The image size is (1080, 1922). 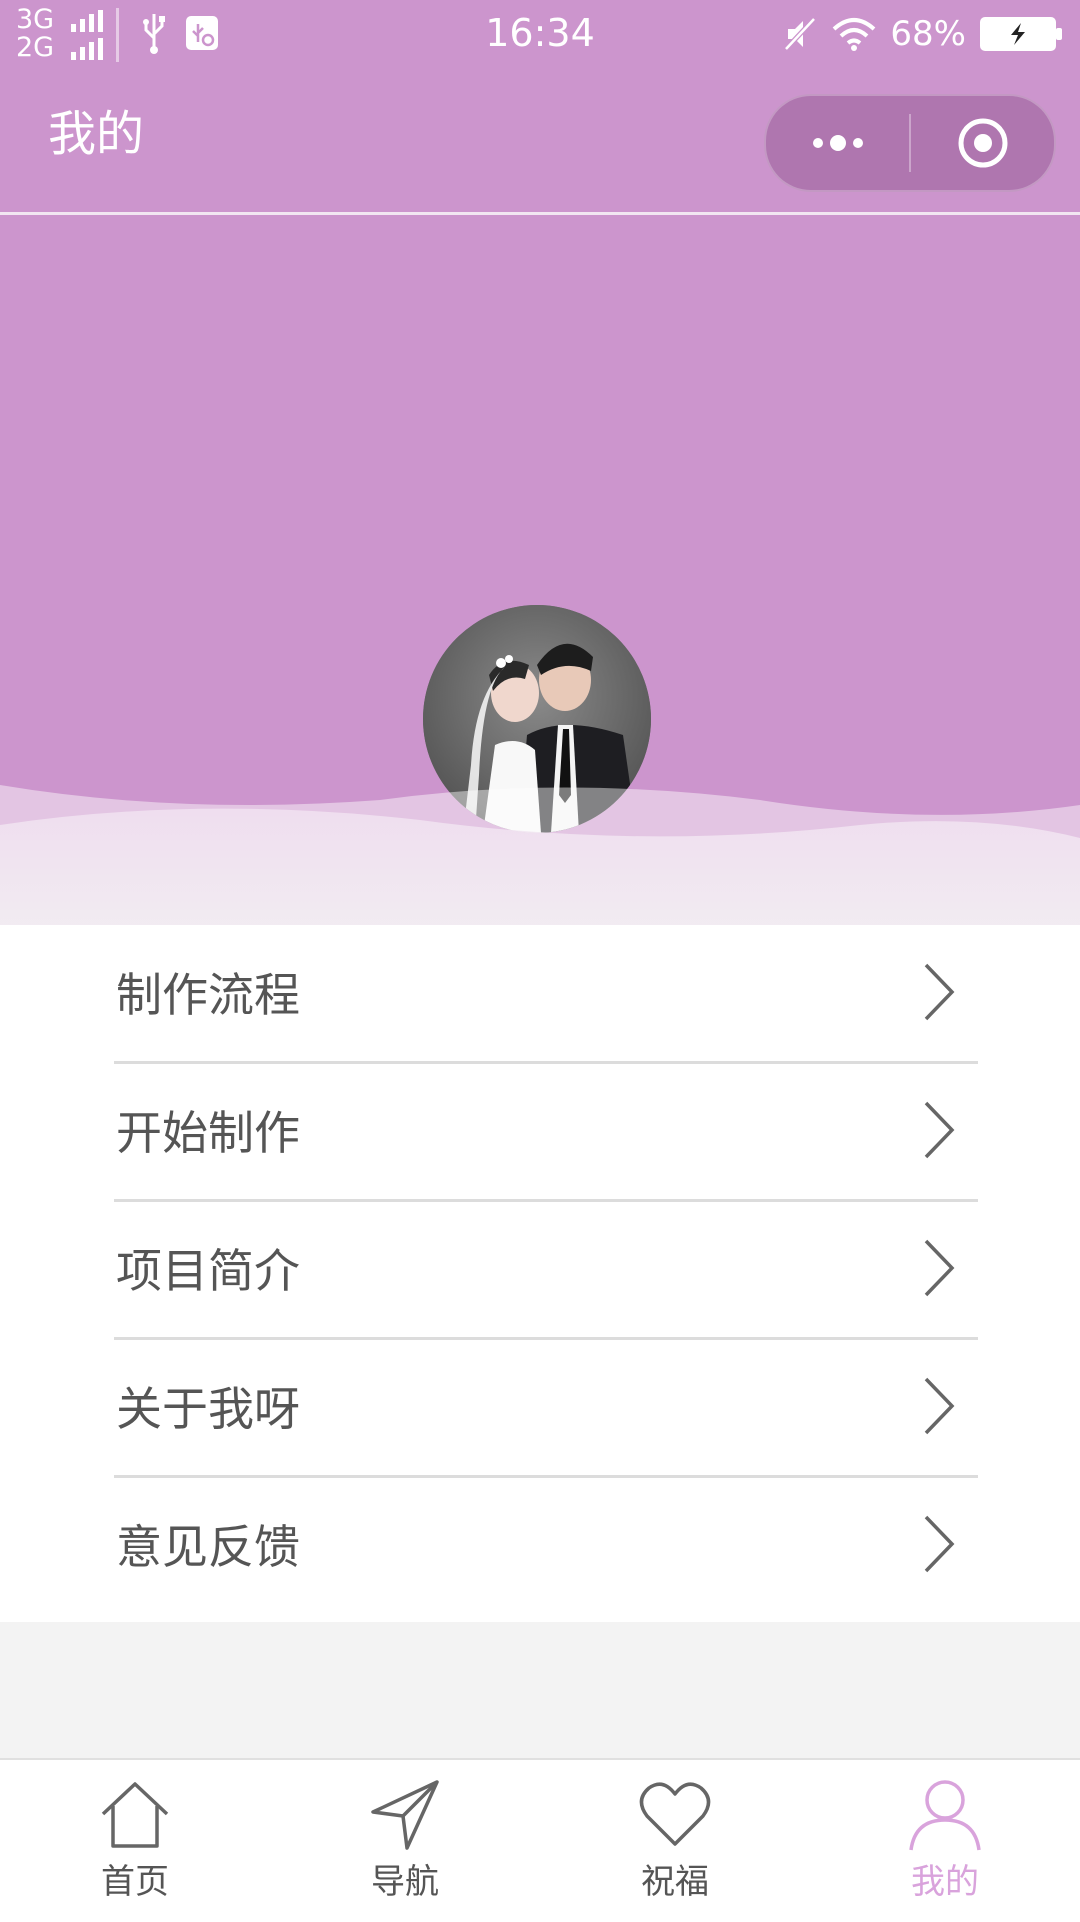 I want to click on heart-icon, so click(x=675, y=1814).